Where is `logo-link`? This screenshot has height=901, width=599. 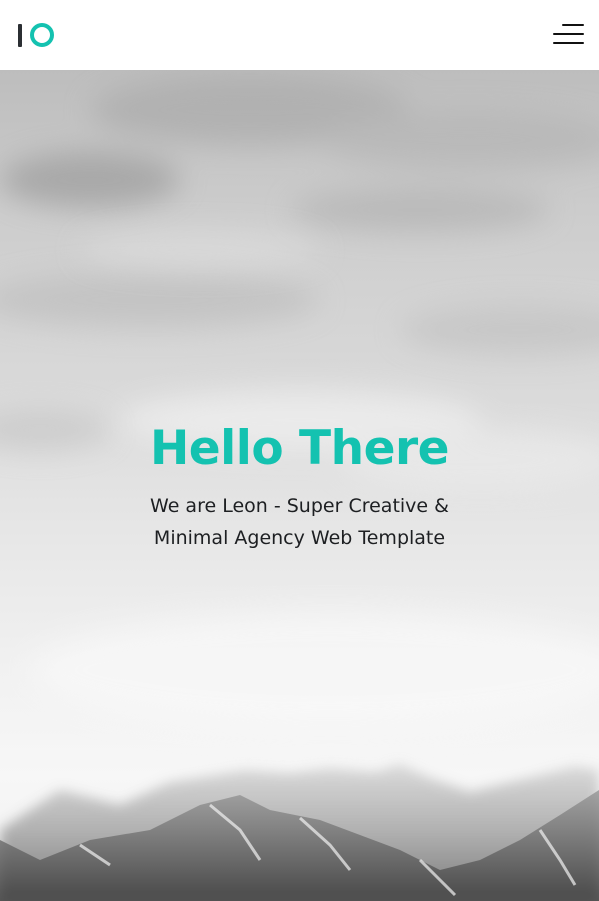 logo-link is located at coordinates (36, 35).